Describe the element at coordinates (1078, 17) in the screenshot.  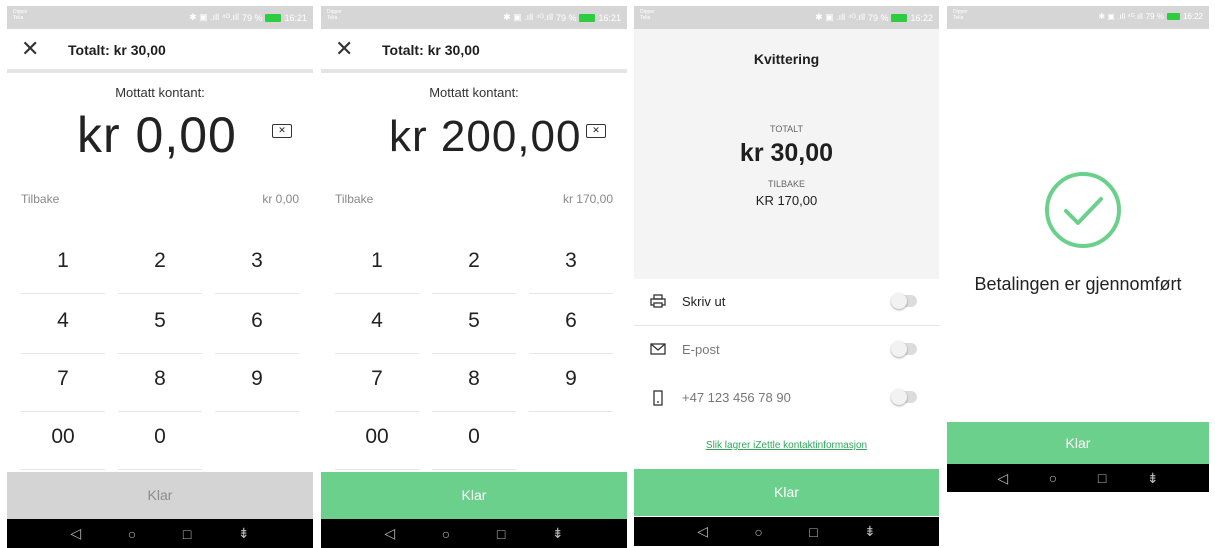
I see `status-bar: Dipper Telia ✱ ▣ .ıll ⁴ᴳ.ıll 79 % 16:22` at that location.